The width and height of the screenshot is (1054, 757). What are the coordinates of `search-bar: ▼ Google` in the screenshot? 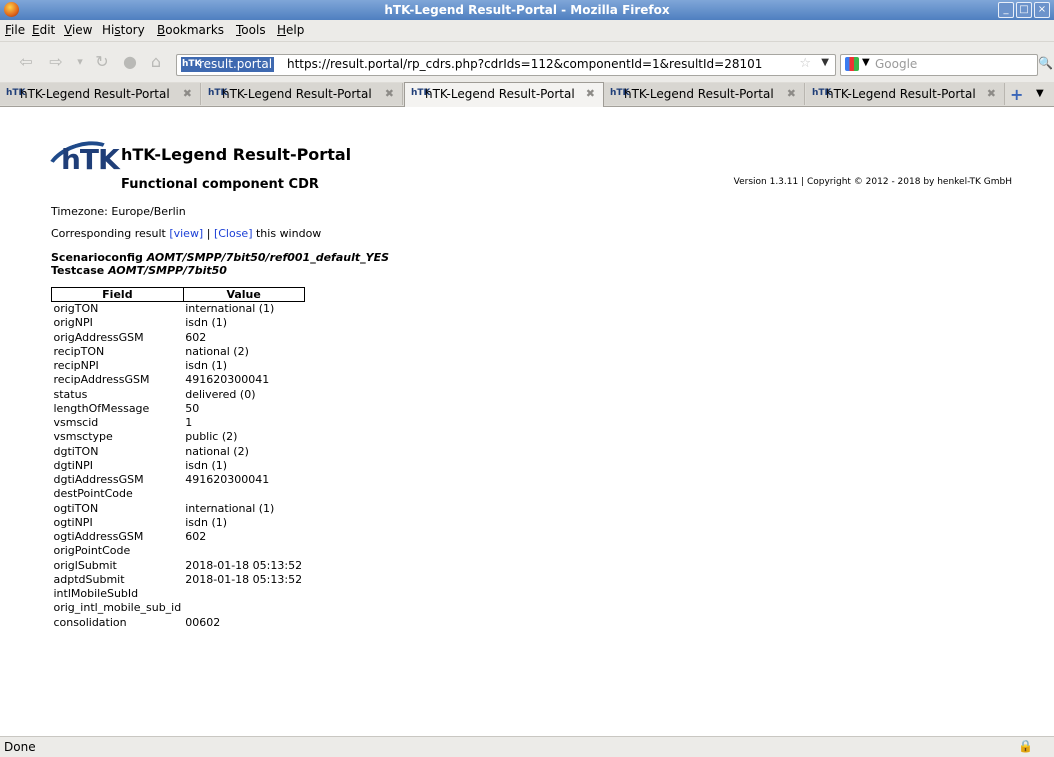 It's located at (939, 65).